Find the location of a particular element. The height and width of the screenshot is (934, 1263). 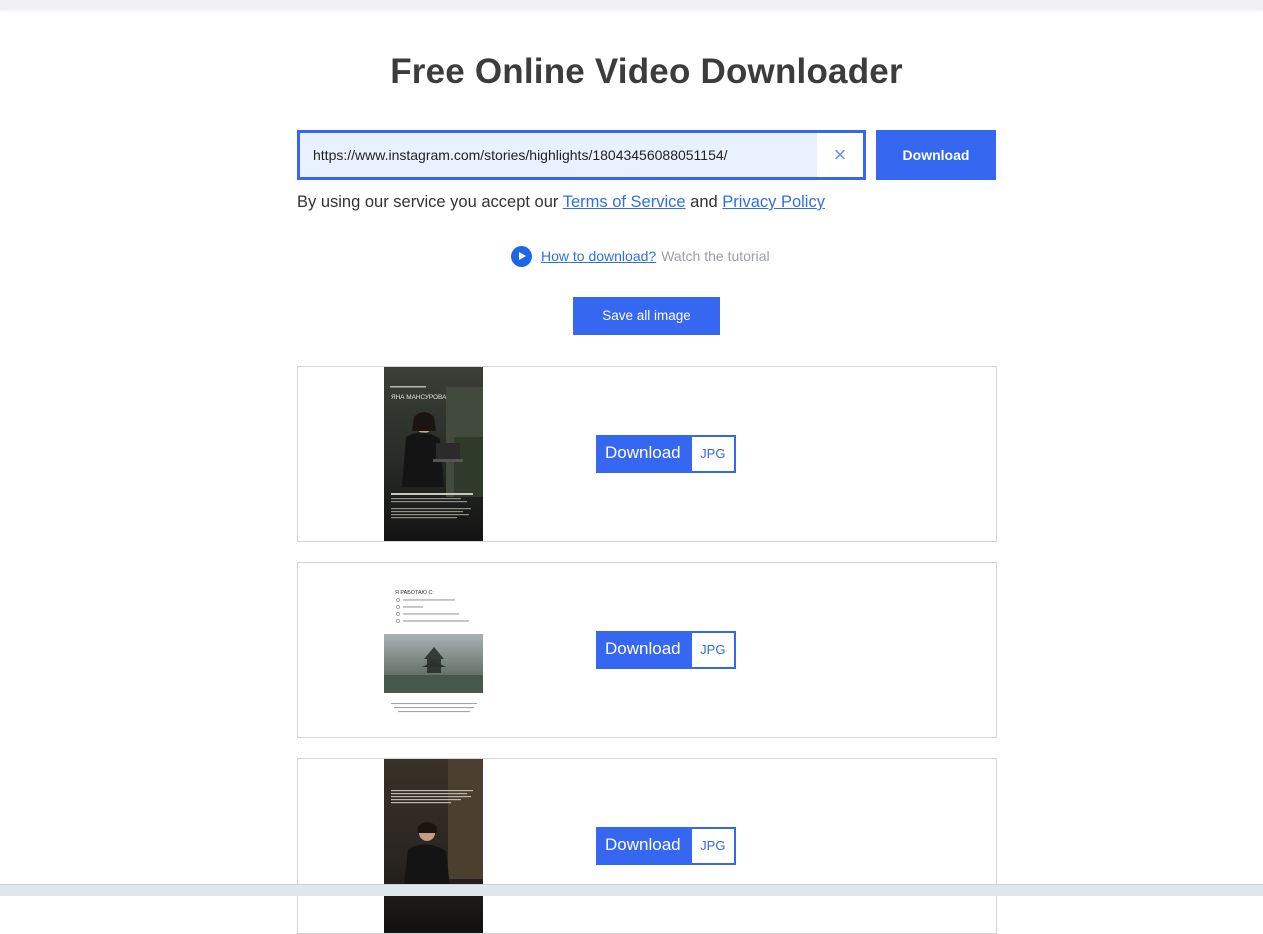

result-card: Я РАБОТАЮ С: Download JPG is located at coordinates (647, 650).